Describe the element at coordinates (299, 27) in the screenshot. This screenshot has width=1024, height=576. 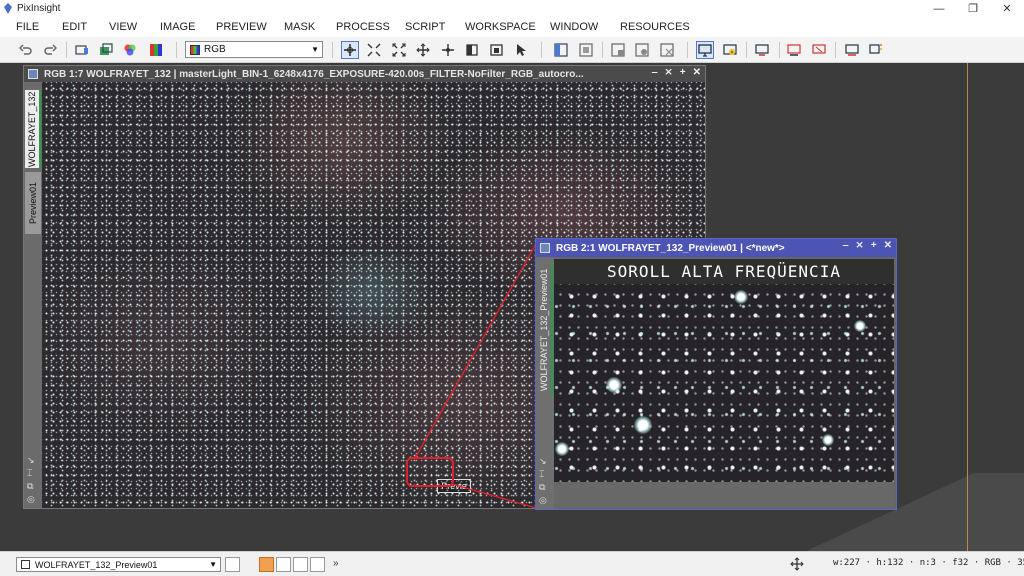
I see `menu-mask: MASK` at that location.